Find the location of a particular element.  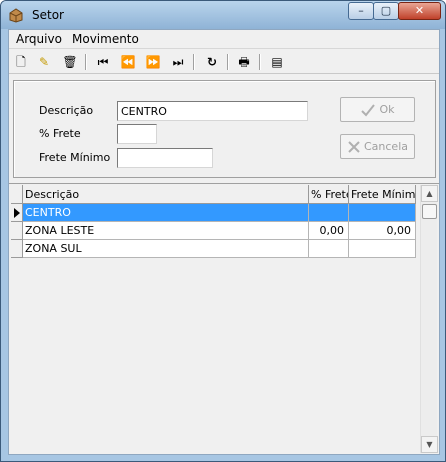

new-icon: 🗋 is located at coordinates (21, 62).